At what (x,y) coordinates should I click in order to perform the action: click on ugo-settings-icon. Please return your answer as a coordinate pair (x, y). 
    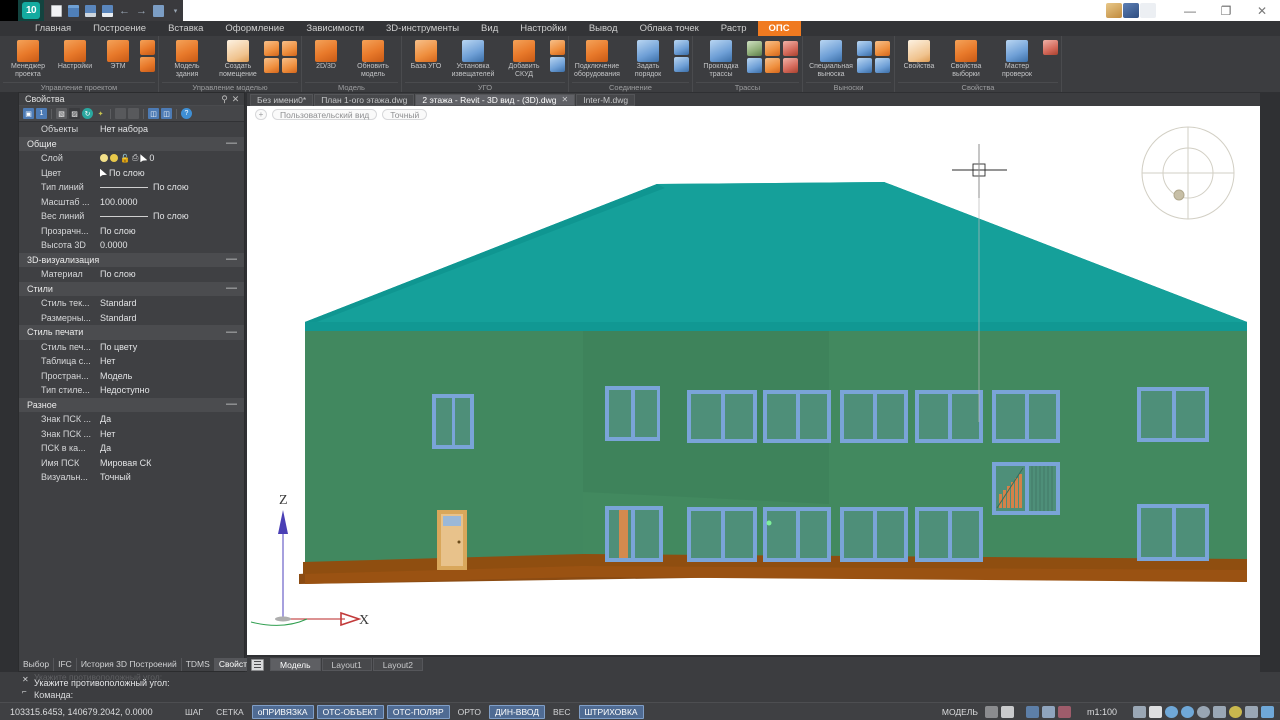
    Looking at the image, I should click on (557, 64).